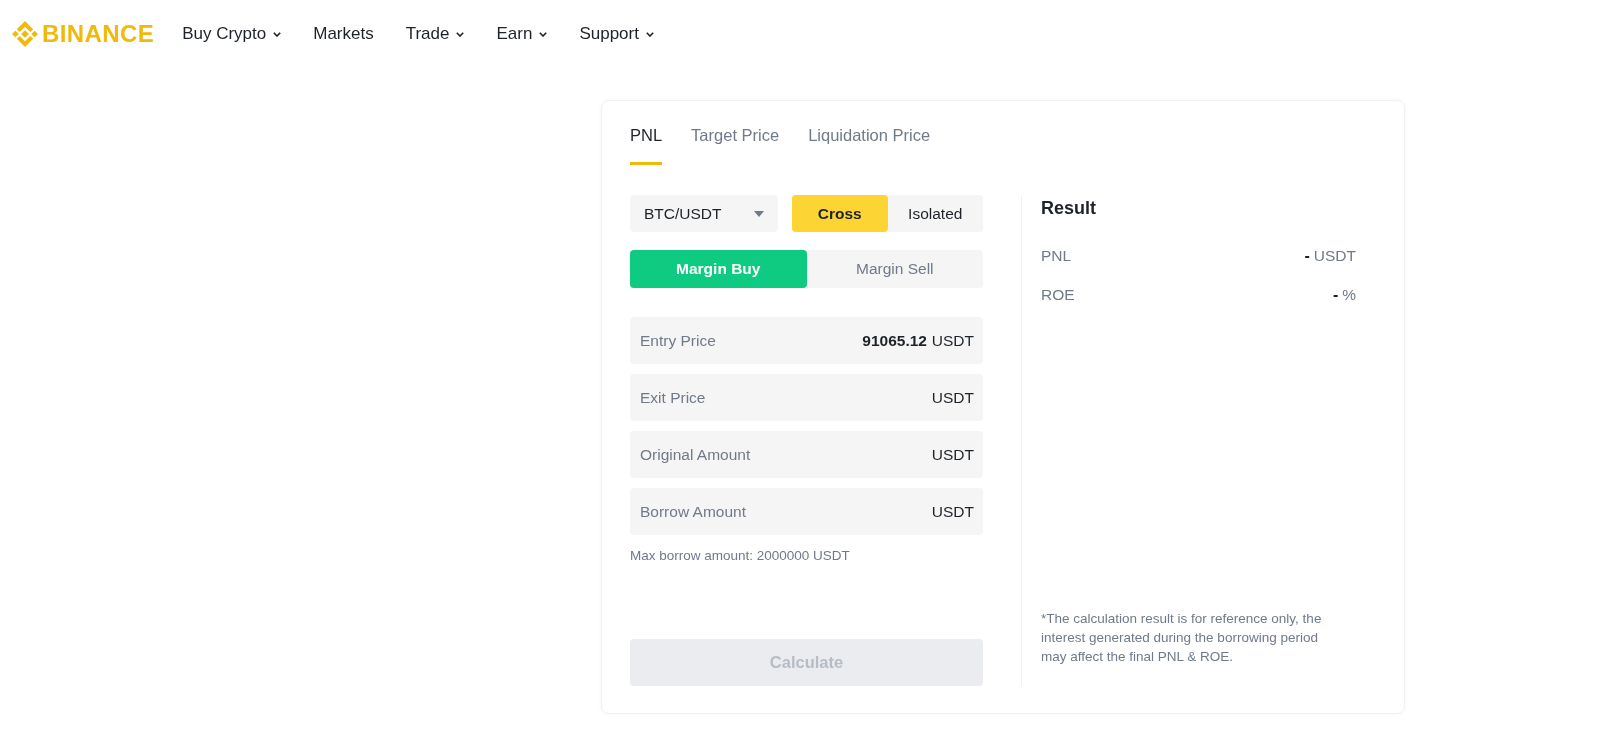  What do you see at coordinates (1056, 256) in the screenshot?
I see `result-label: PNL` at bounding box center [1056, 256].